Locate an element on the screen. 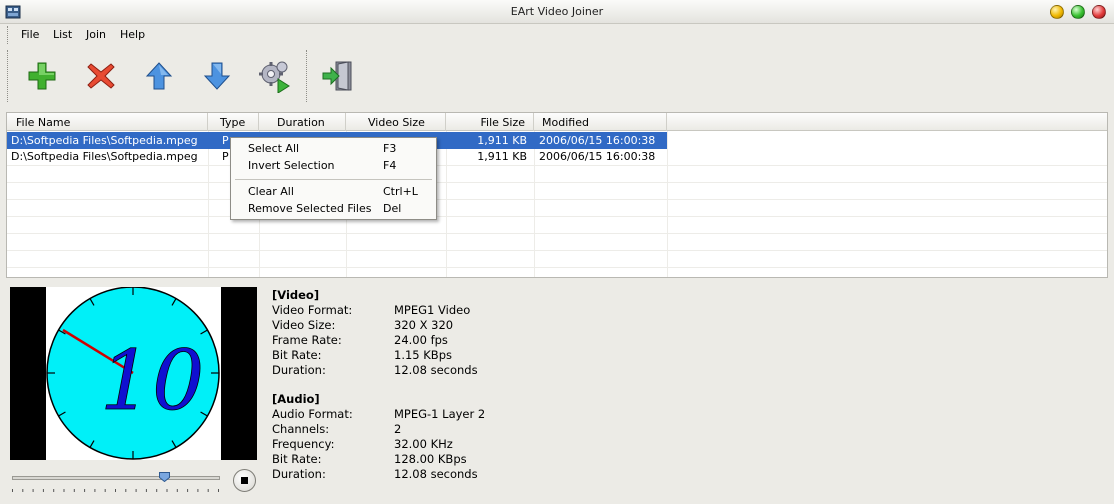  frequency-value: 32.00 KHz is located at coordinates (423, 444).